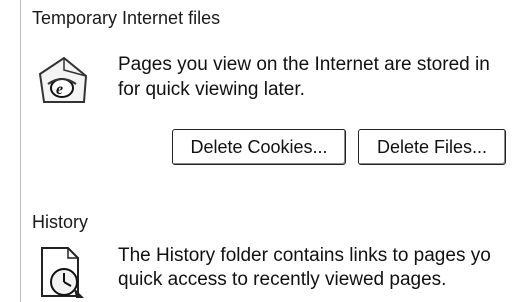 The height and width of the screenshot is (302, 515). I want to click on history-clock-icon, so click(62, 272).